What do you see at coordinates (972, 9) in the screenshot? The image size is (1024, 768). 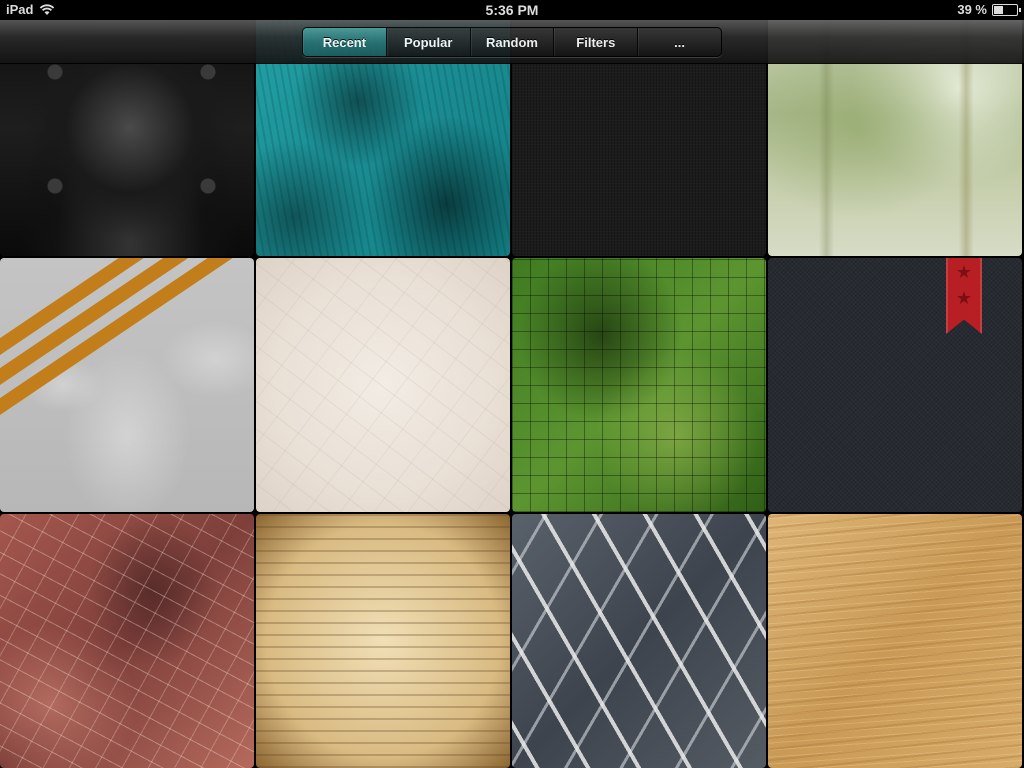 I see `battery-percentage: 39 %` at bounding box center [972, 9].